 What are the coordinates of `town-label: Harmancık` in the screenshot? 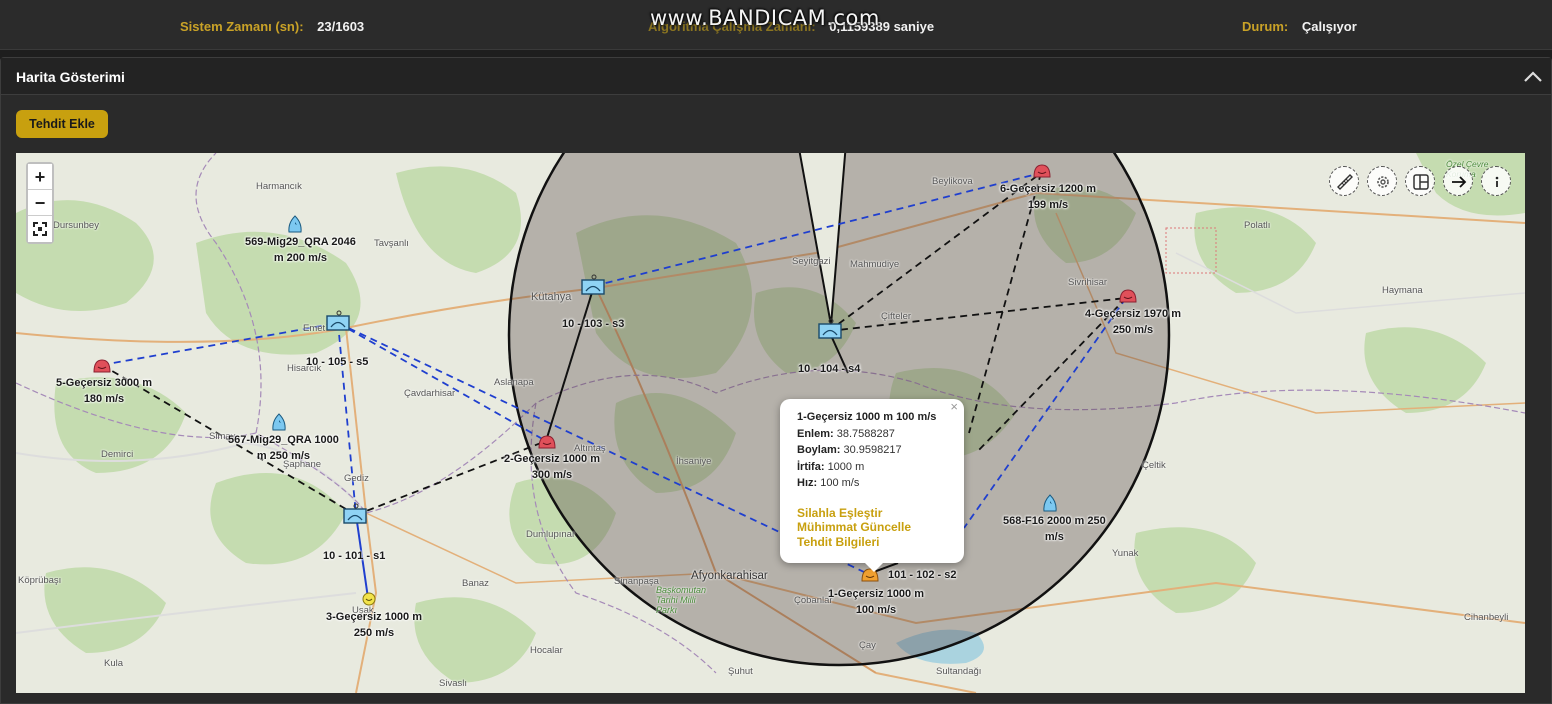 It's located at (279, 186).